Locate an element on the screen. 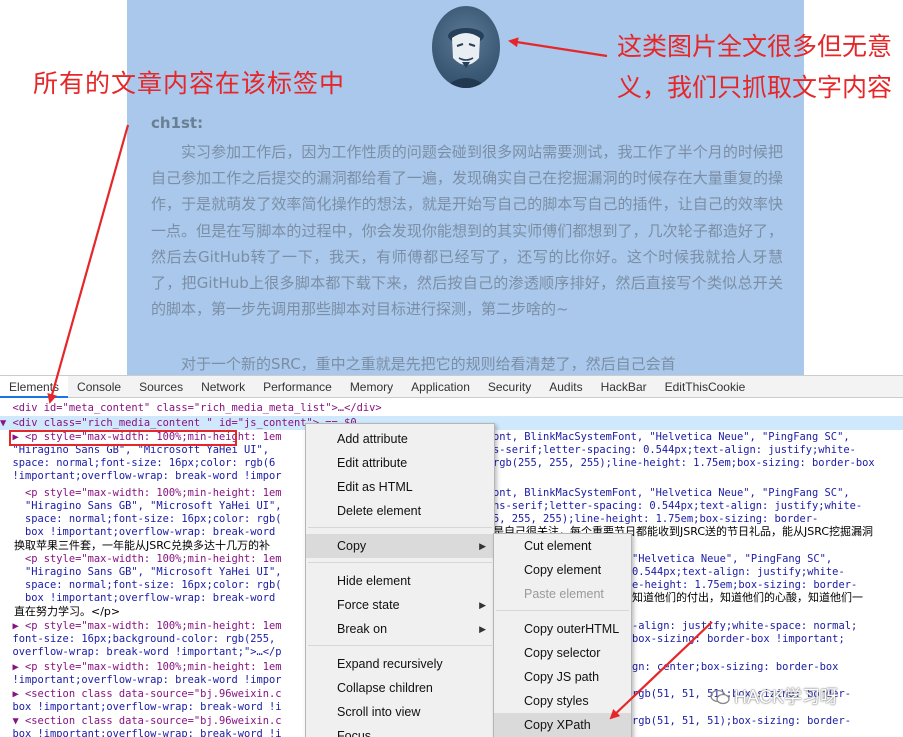 The height and width of the screenshot is (737, 903). tab-hackbar: HackBar is located at coordinates (624, 387).